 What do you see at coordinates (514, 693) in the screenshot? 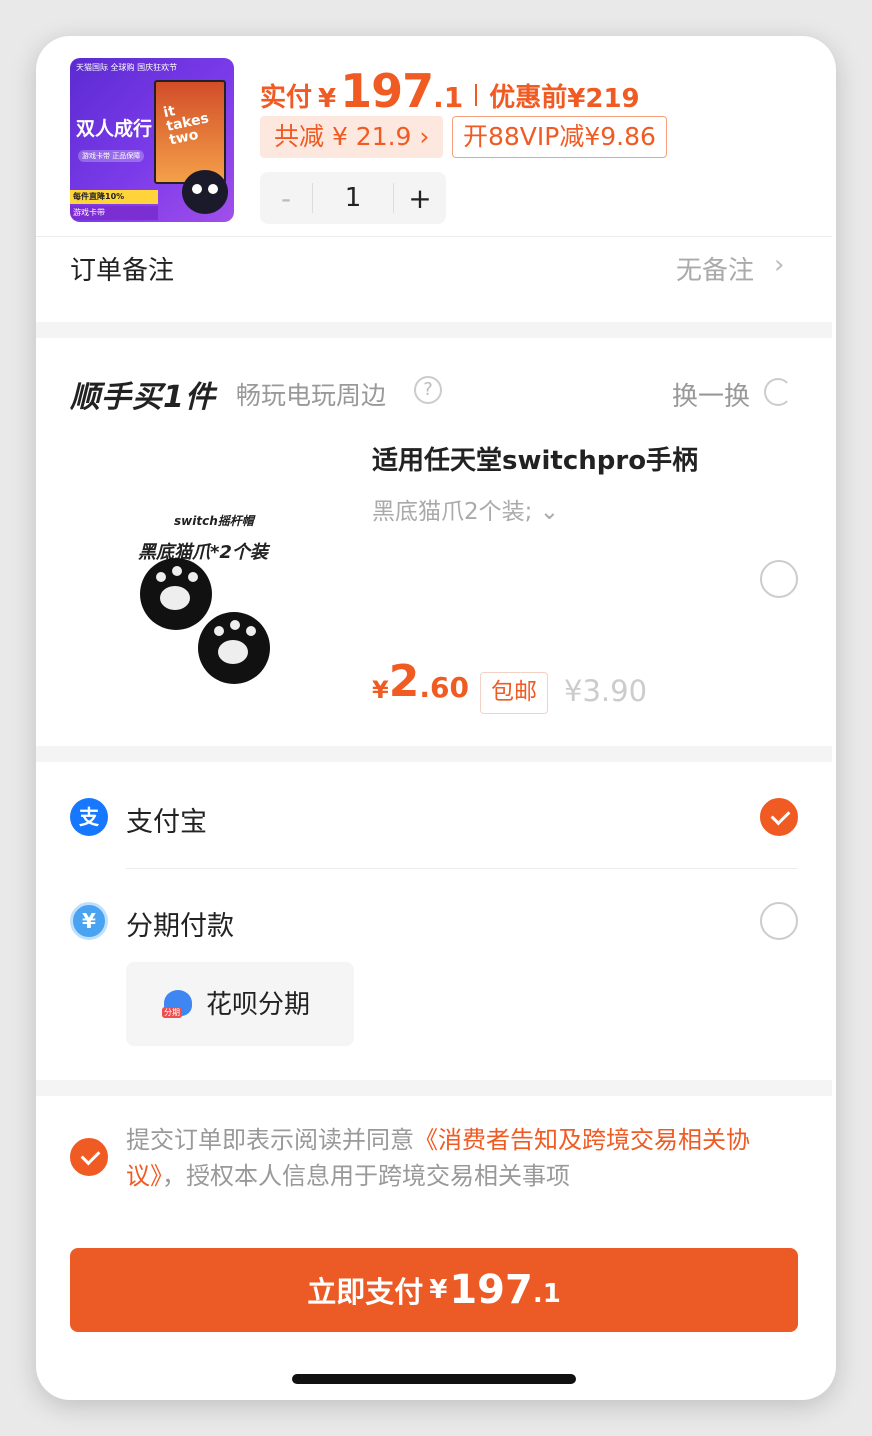
I see `free-shipping-badge: 包邮` at bounding box center [514, 693].